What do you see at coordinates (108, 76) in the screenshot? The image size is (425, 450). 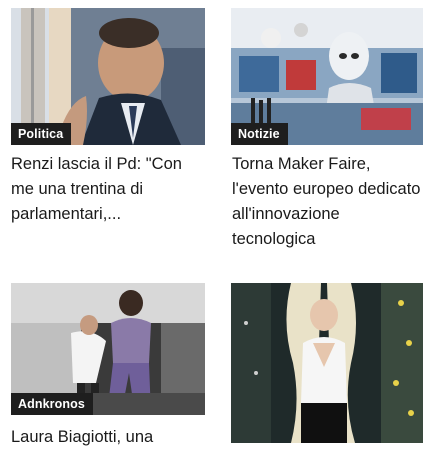 I see `news-thumbnail: Politica` at bounding box center [108, 76].